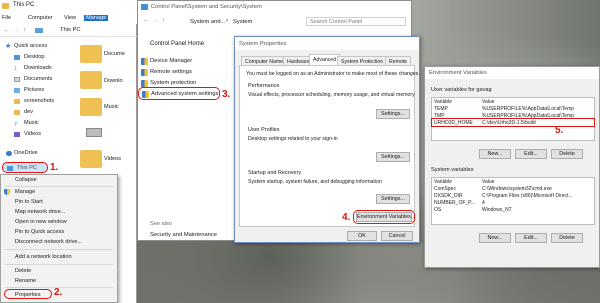 The image size is (600, 303). Describe the element at coordinates (27, 123) in the screenshot. I see `nav-music: ♪ Music` at that location.